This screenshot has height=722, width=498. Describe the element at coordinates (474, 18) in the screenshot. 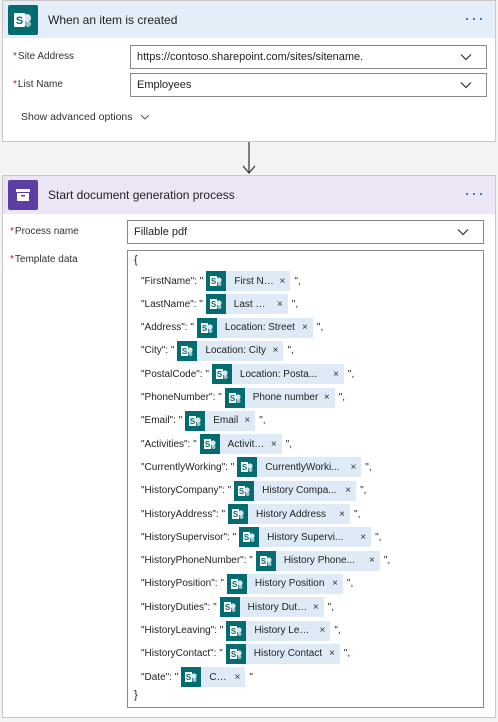

I see `trigger-more-menu: ···` at that location.